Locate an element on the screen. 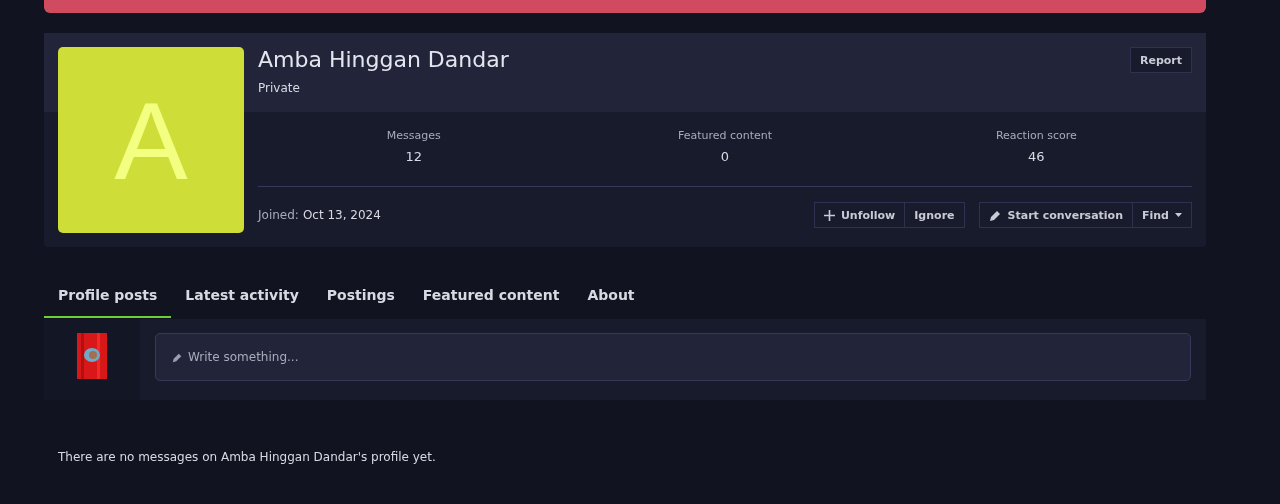 This screenshot has width=1280, height=504. empty-message: There are no messages on Amba Hinggan Dandar's profile yet. is located at coordinates (247, 457).